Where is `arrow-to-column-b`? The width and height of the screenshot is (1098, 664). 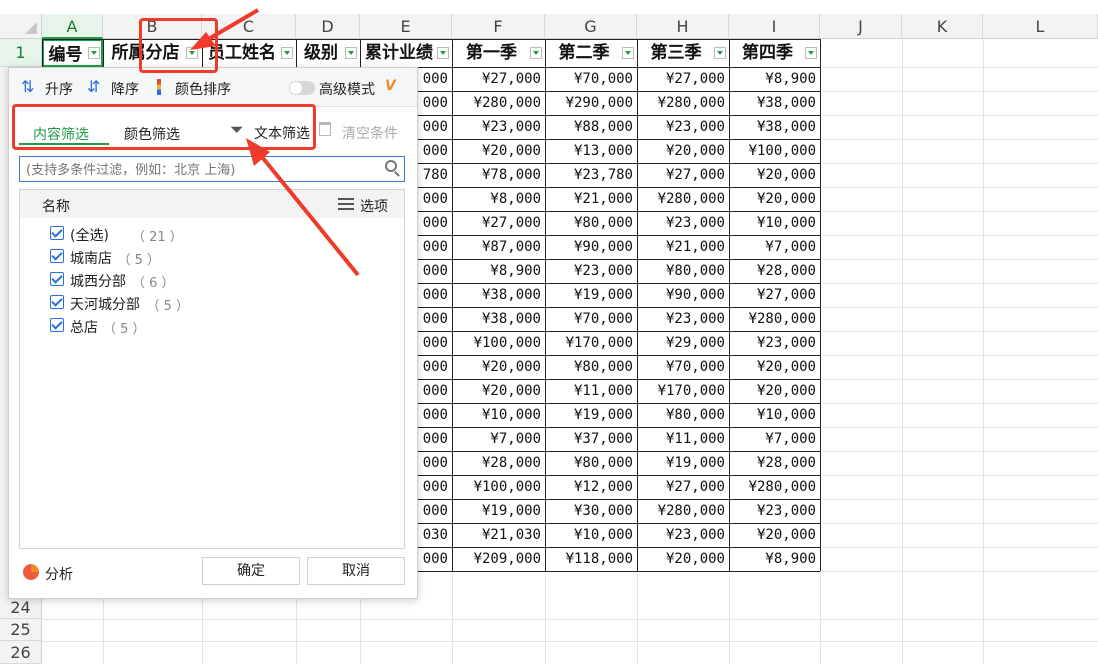
arrow-to-column-b is located at coordinates (225, 29).